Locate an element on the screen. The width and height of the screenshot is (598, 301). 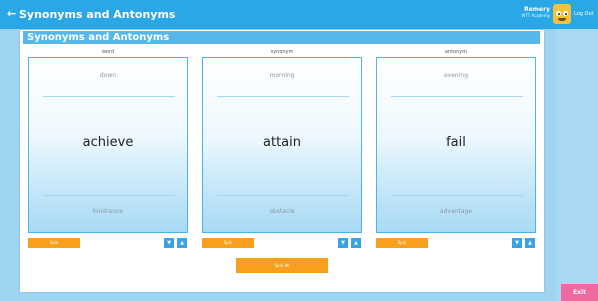
user-school: WTT Academy is located at coordinates (535, 15).